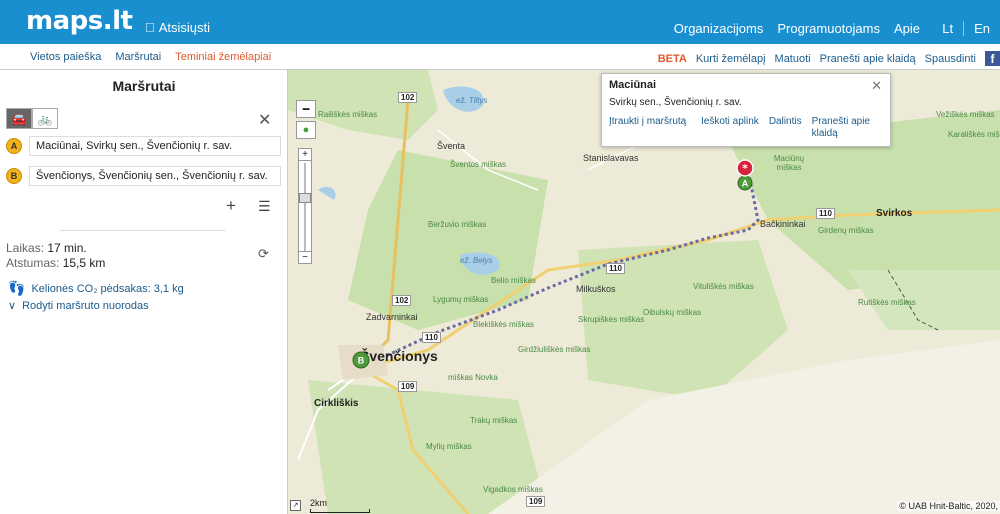 This screenshot has width=1000, height=514. I want to click on download-link:  Atsisiųsti, so click(177, 27).